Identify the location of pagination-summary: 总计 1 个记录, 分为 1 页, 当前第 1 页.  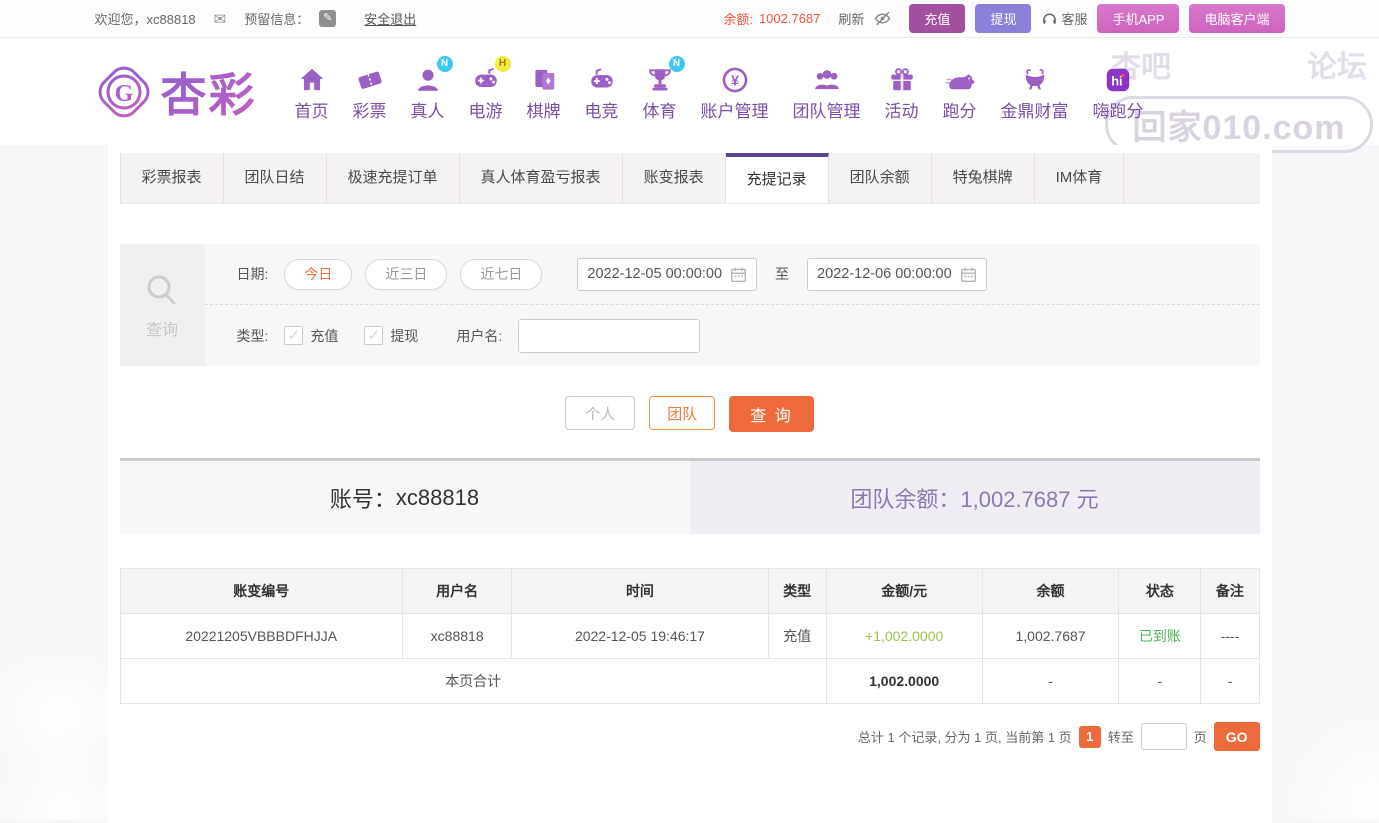
(964, 737).